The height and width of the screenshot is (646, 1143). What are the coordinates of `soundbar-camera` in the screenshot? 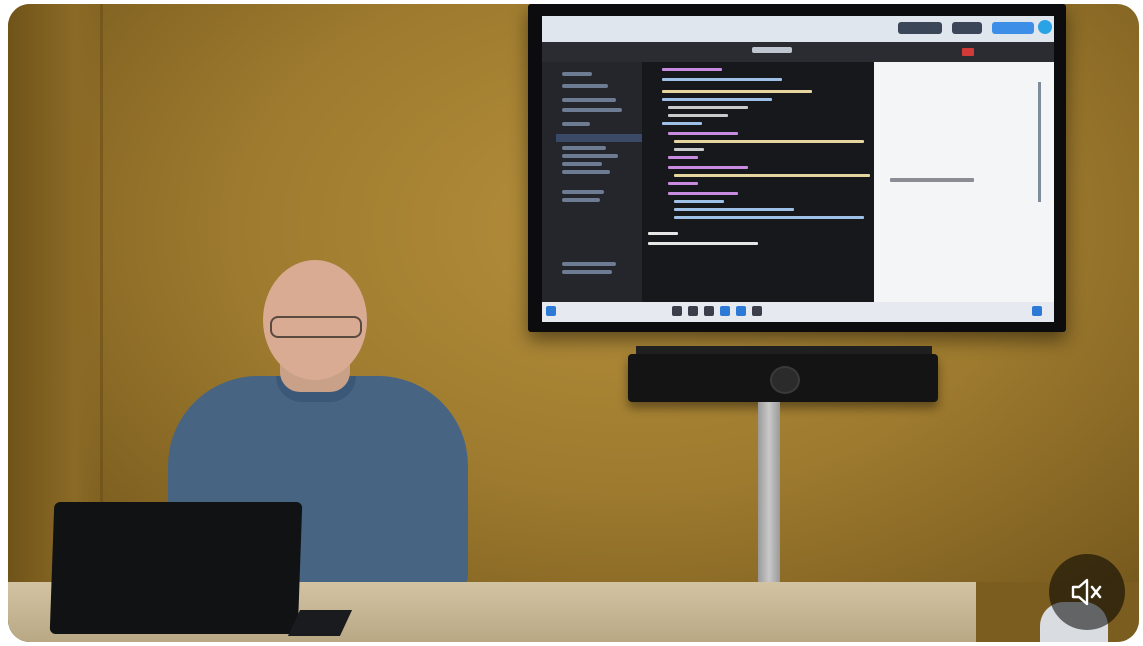 It's located at (783, 378).